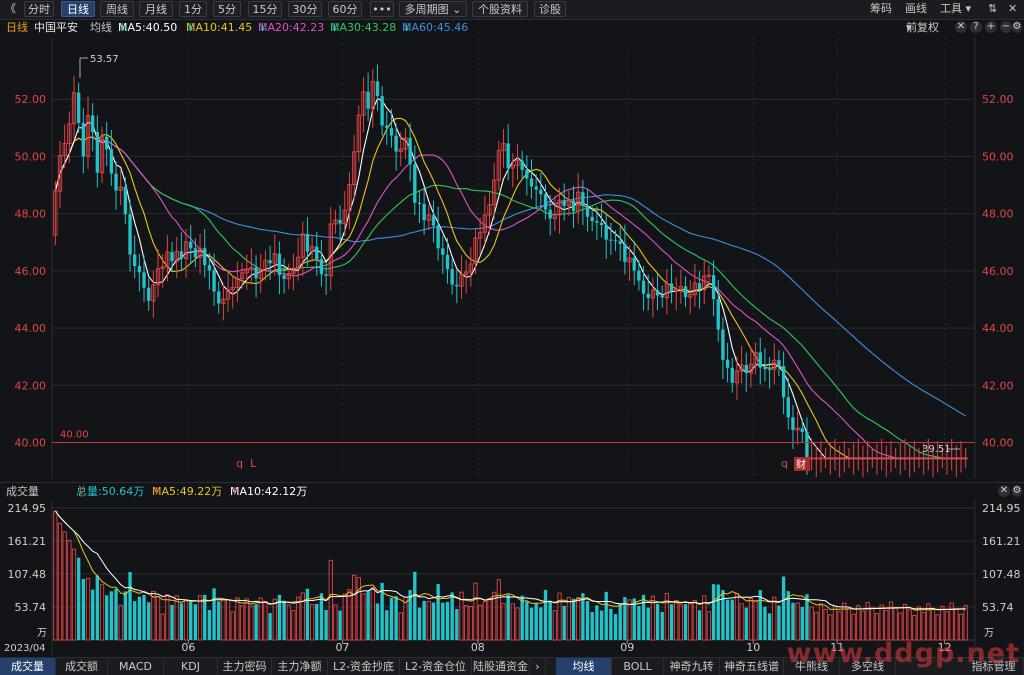  Describe the element at coordinates (156, 9) in the screenshot. I see `tab-monthly: 月线` at that location.